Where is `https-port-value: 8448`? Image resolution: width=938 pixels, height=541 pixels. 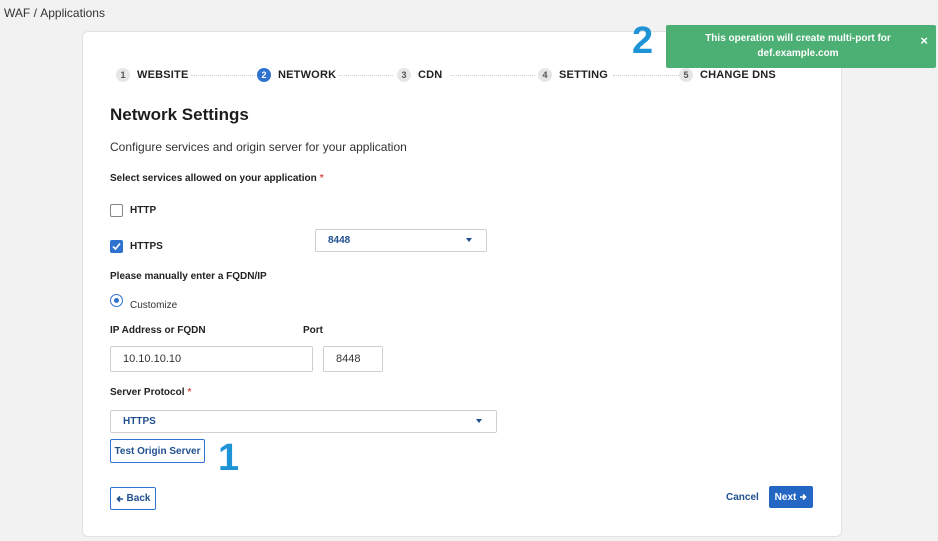 https-port-value: 8448 is located at coordinates (339, 240).